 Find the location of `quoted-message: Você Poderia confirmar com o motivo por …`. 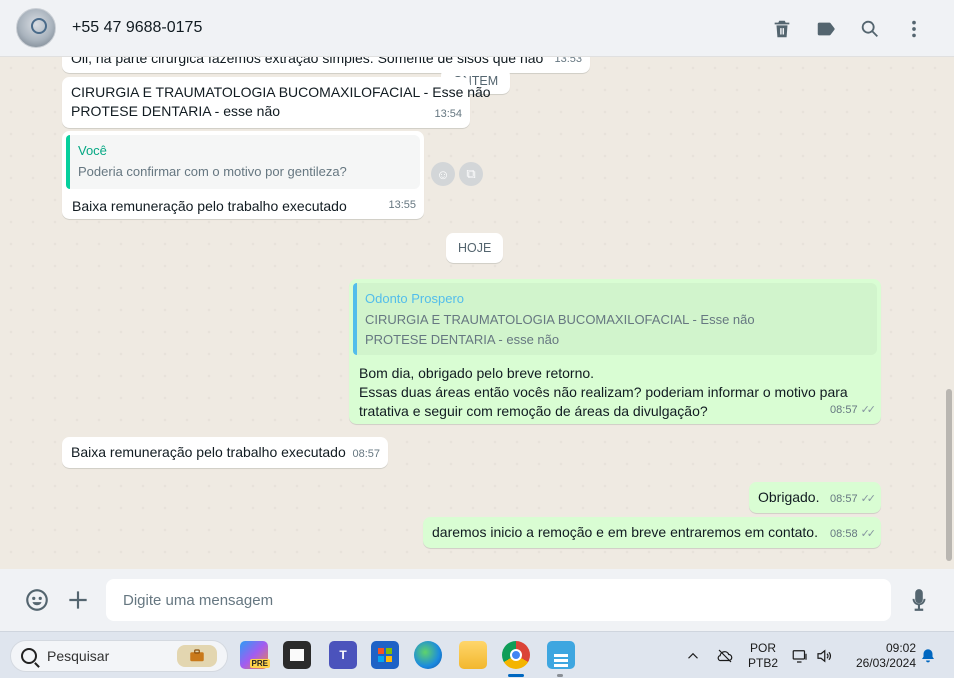

quoted-message: Você Poderia confirmar com o motivo por … is located at coordinates (243, 162).